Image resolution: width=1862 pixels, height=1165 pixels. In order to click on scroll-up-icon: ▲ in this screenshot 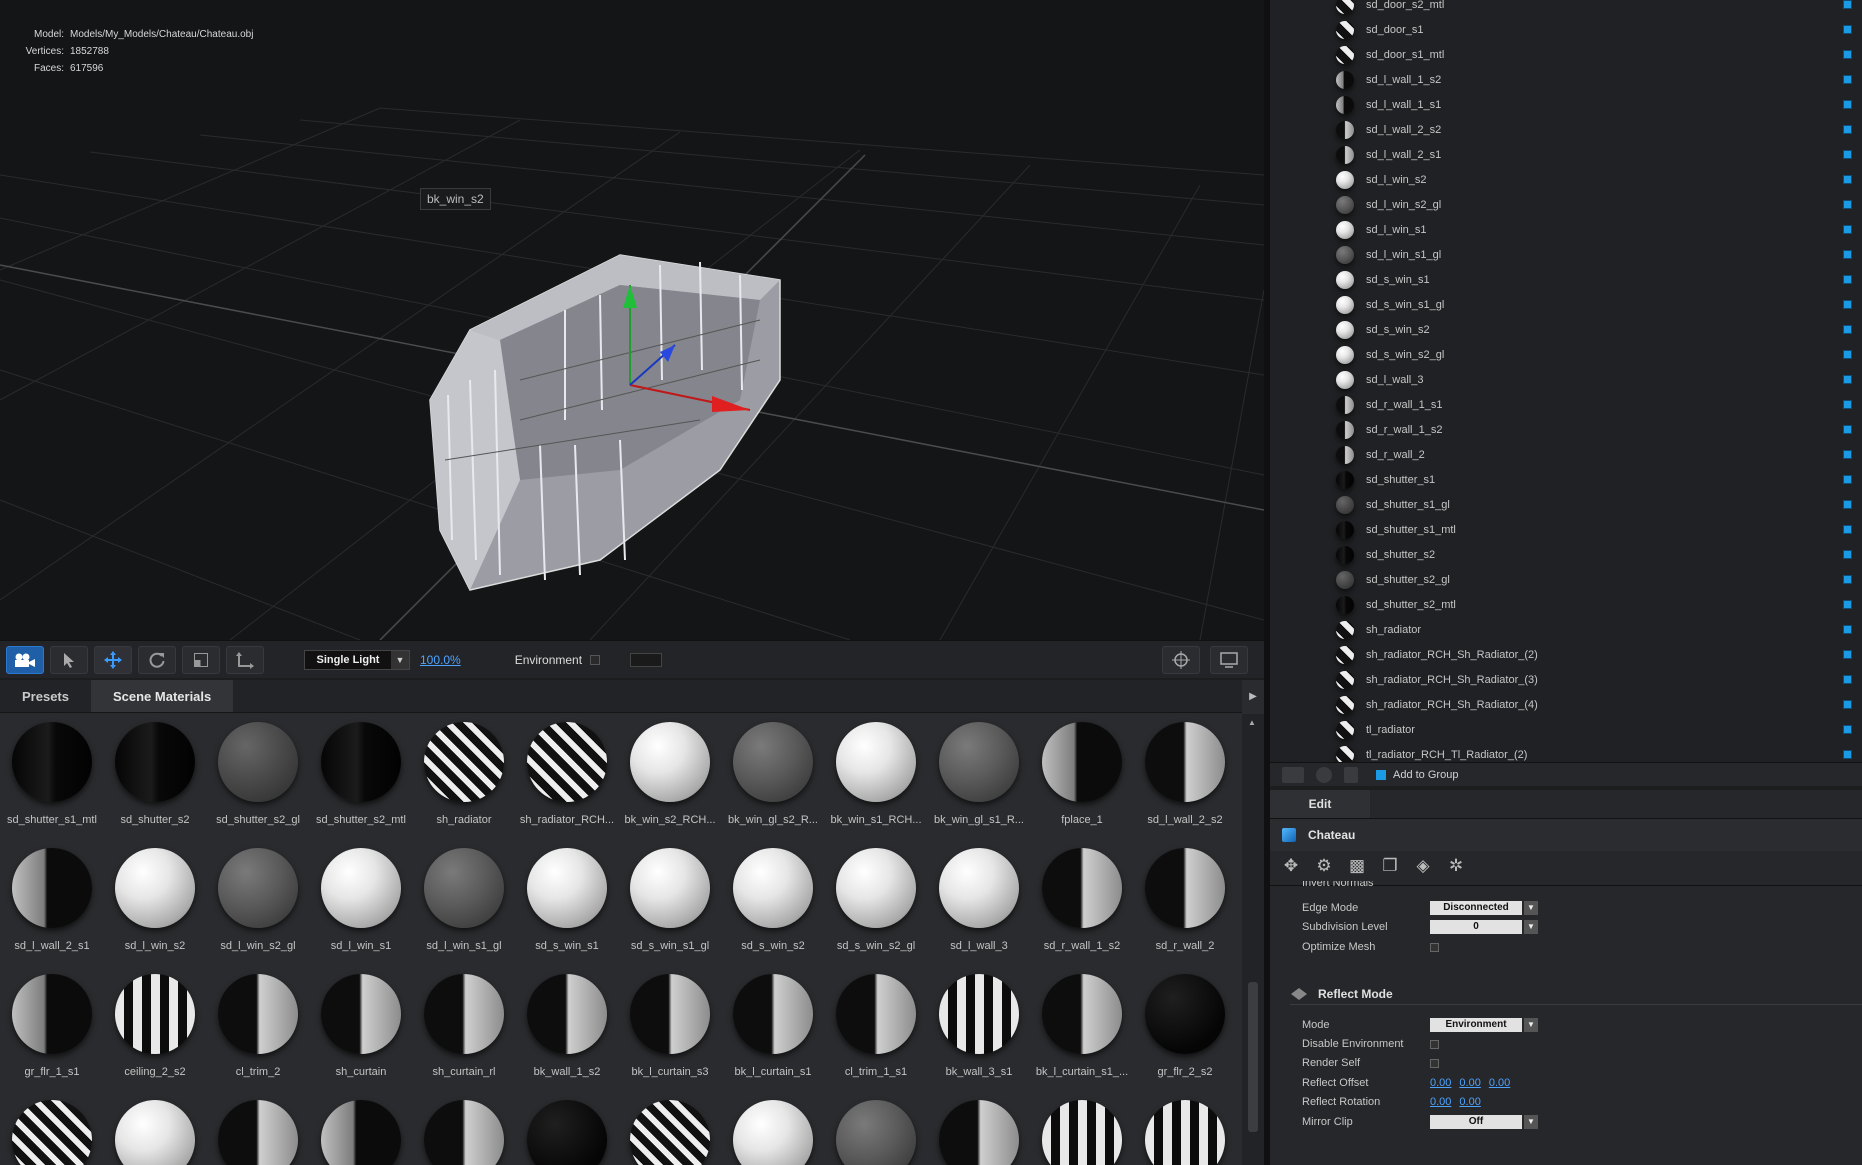, I will do `click(1252, 722)`.